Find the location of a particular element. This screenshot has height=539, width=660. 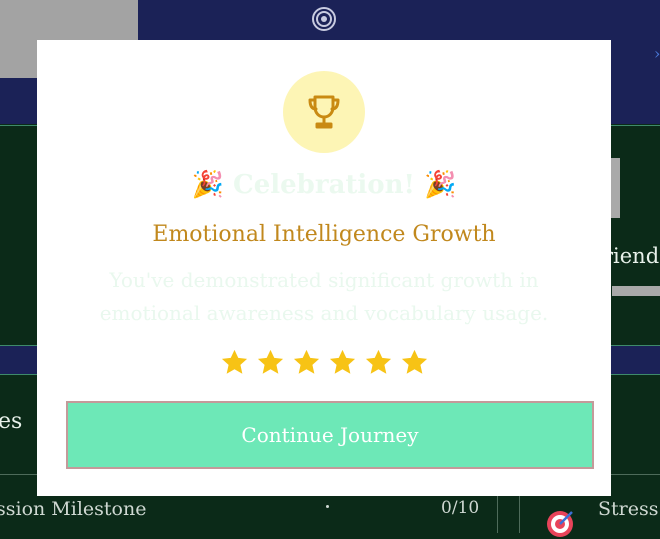

progress-dot is located at coordinates (327, 506).